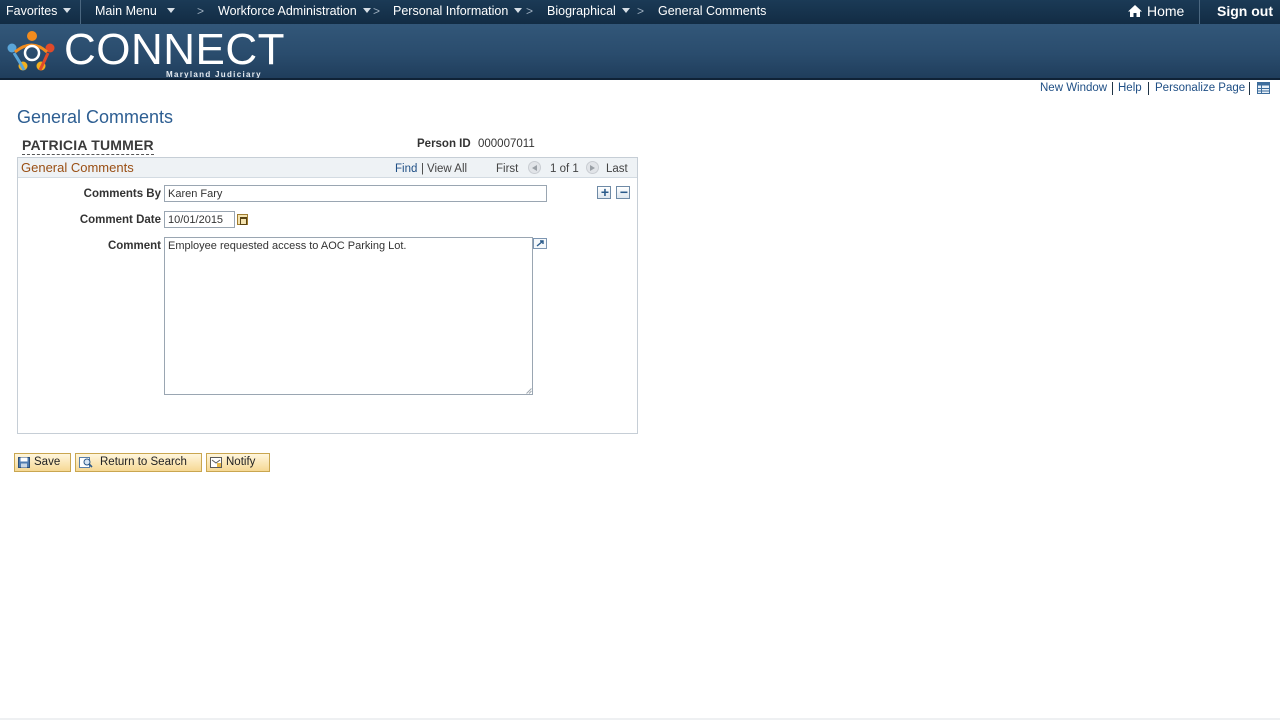  I want to click on comment-date-label: Comment Date, so click(120, 220).